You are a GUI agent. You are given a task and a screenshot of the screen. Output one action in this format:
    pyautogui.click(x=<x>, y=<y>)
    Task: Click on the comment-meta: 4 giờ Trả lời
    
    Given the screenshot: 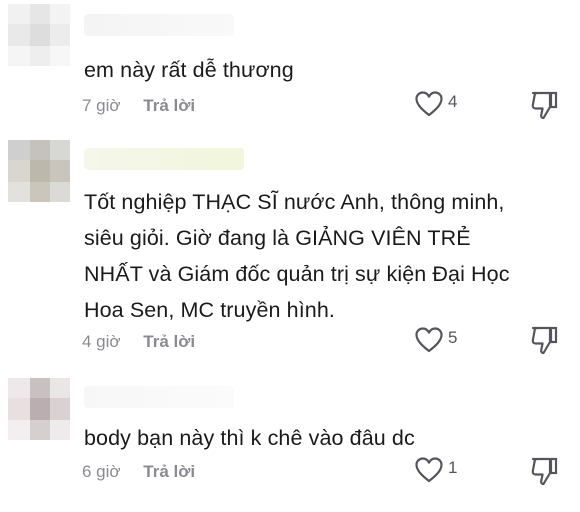 What is the action you would take?
    pyautogui.click(x=138, y=342)
    